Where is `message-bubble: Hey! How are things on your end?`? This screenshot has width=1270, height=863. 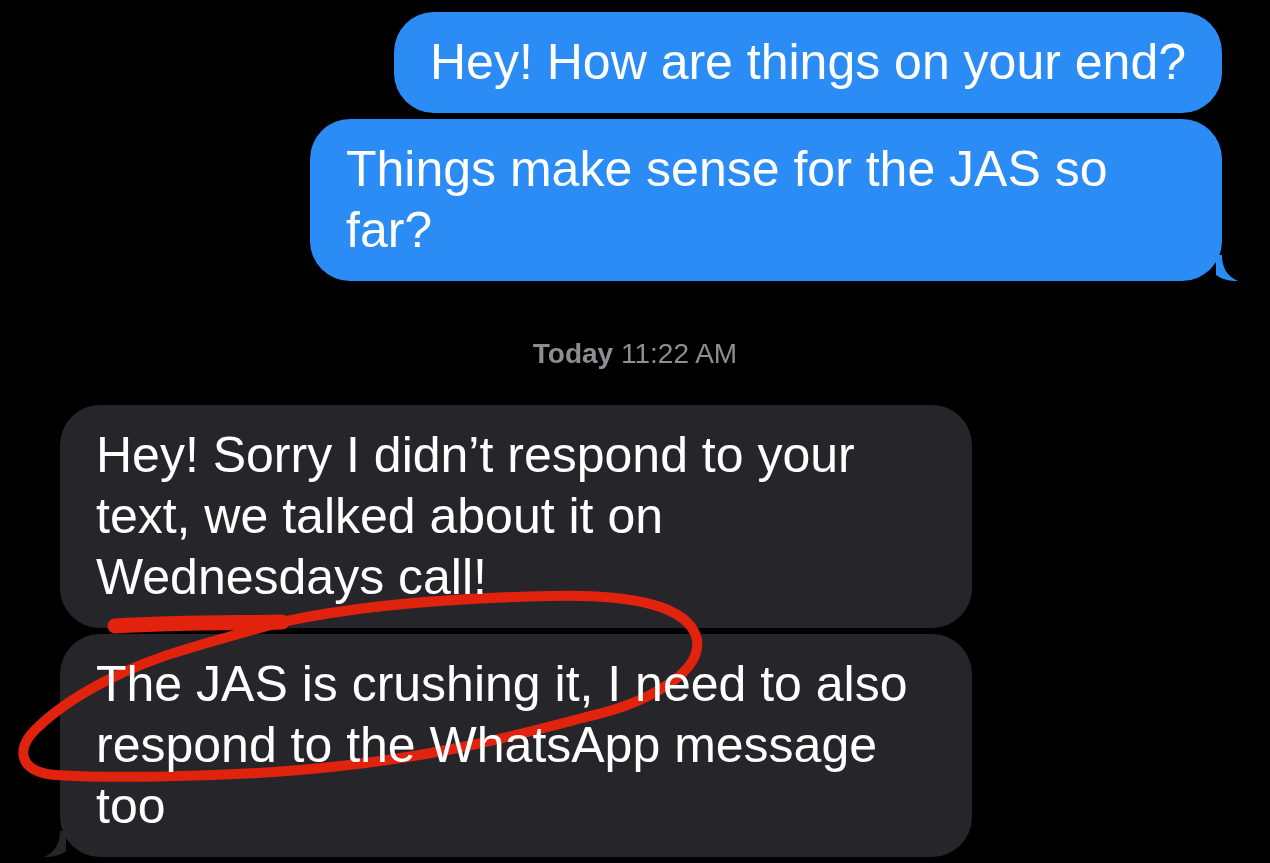 message-bubble: Hey! How are things on your end? is located at coordinates (808, 62).